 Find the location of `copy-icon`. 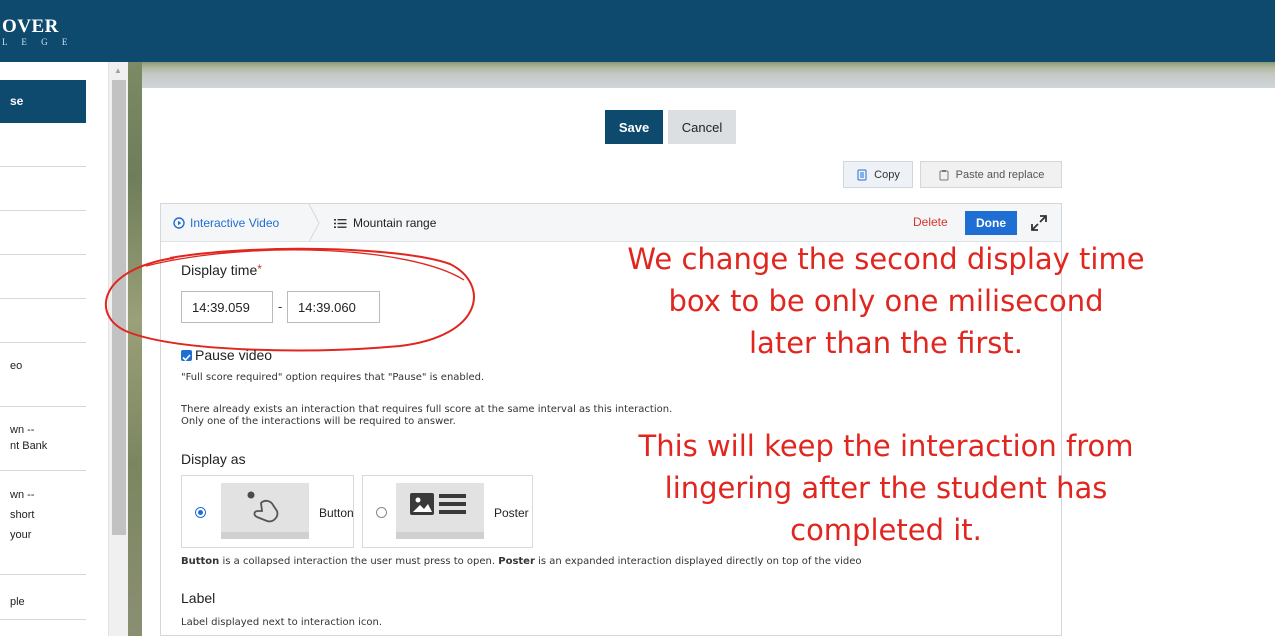

copy-icon is located at coordinates (862, 174).